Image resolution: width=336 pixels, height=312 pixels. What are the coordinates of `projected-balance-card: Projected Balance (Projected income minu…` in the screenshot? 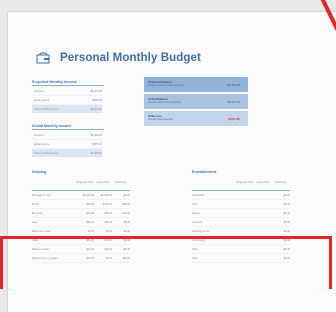 It's located at (196, 84).